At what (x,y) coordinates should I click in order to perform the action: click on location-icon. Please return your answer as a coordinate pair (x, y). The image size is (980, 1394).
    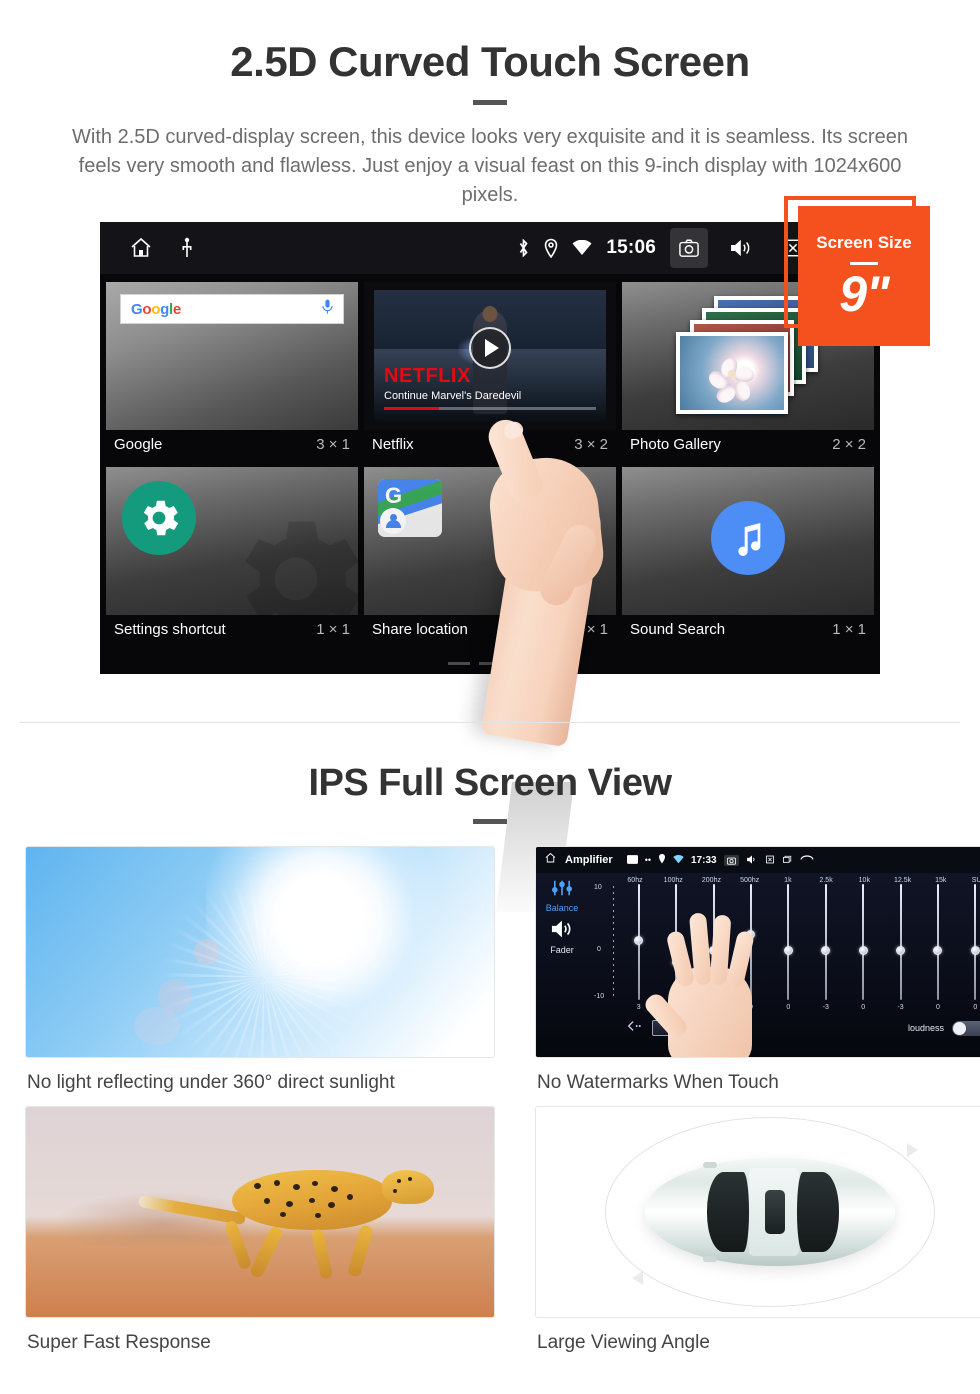
    Looking at the image, I should click on (551, 248).